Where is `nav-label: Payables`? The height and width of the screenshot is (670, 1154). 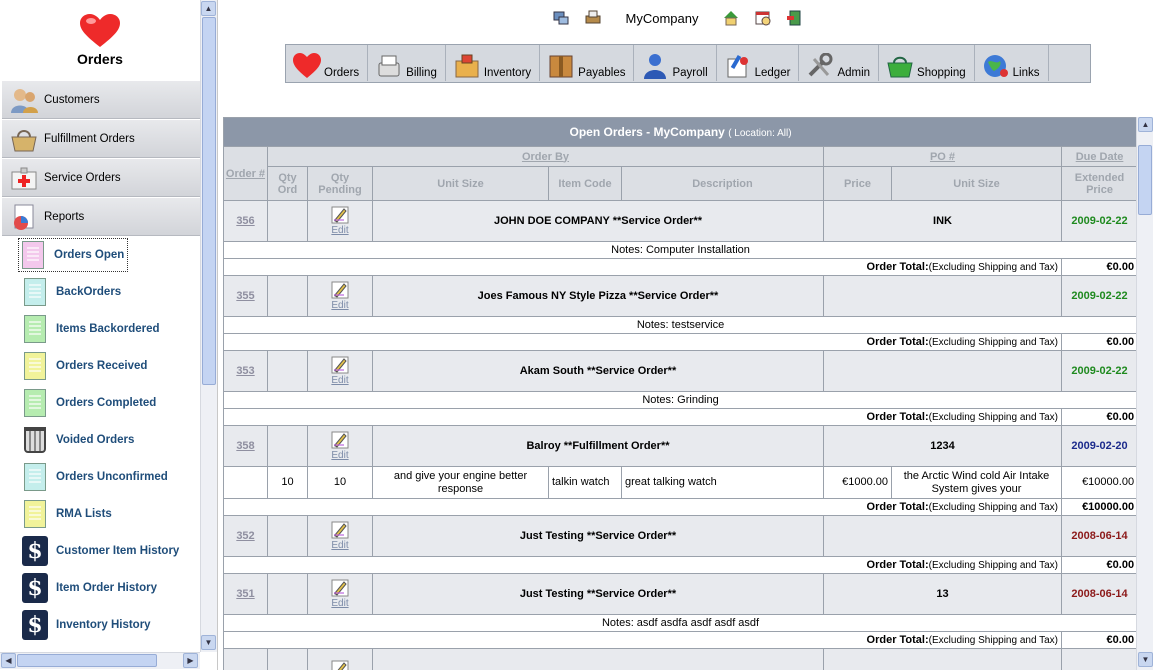 nav-label: Payables is located at coordinates (602, 73).